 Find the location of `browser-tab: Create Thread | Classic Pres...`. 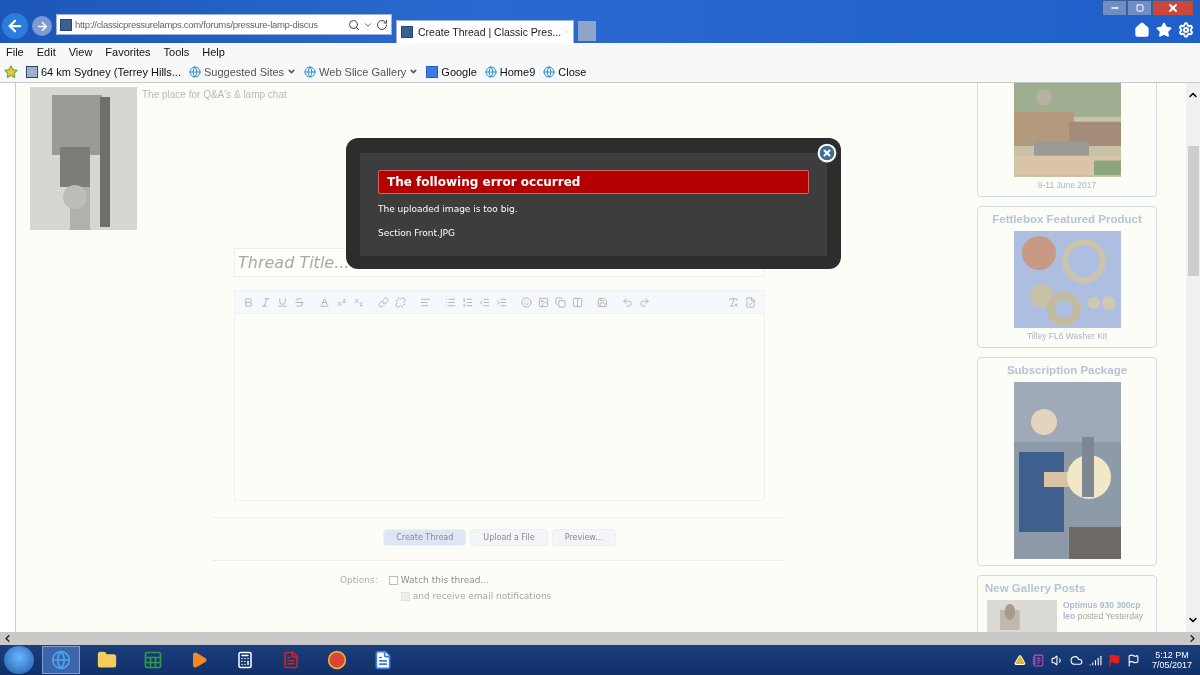

browser-tab: Create Thread | Classic Pres... is located at coordinates (485, 31).